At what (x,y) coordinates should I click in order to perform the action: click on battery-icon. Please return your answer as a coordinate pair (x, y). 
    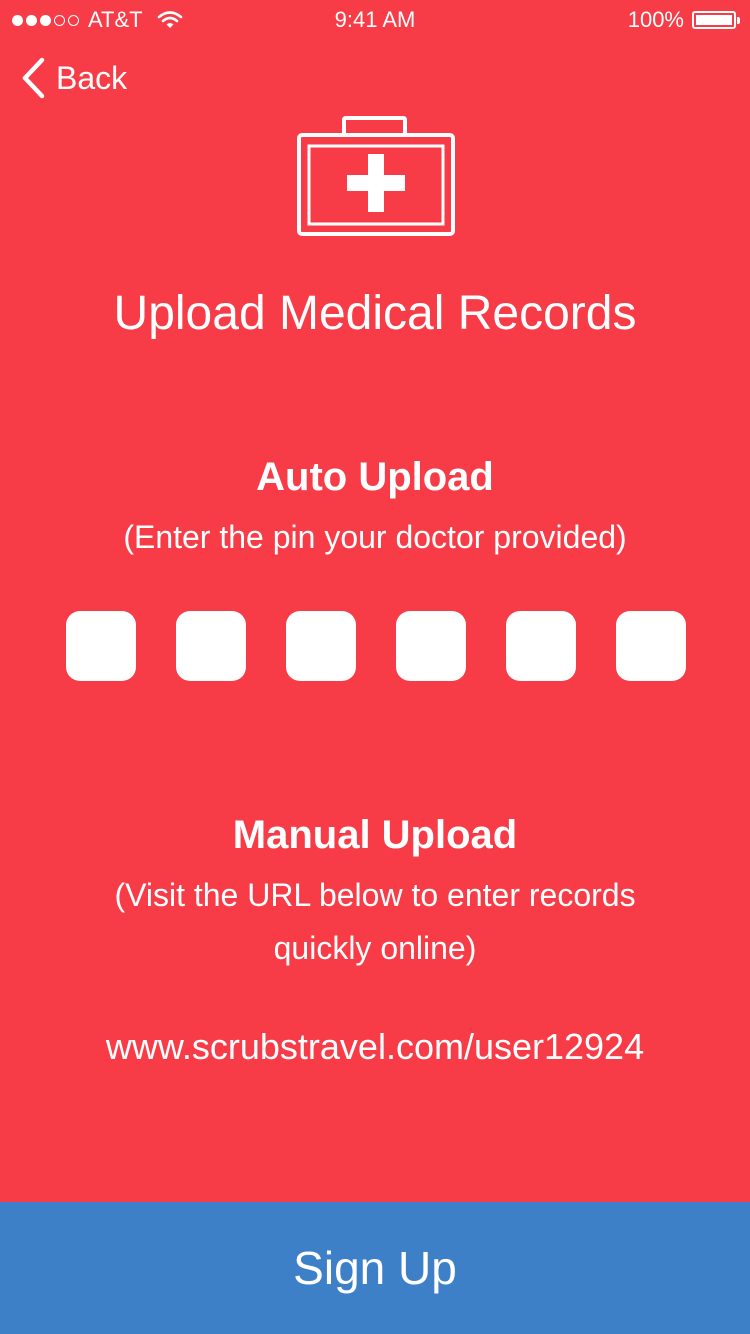
    Looking at the image, I should click on (716, 20).